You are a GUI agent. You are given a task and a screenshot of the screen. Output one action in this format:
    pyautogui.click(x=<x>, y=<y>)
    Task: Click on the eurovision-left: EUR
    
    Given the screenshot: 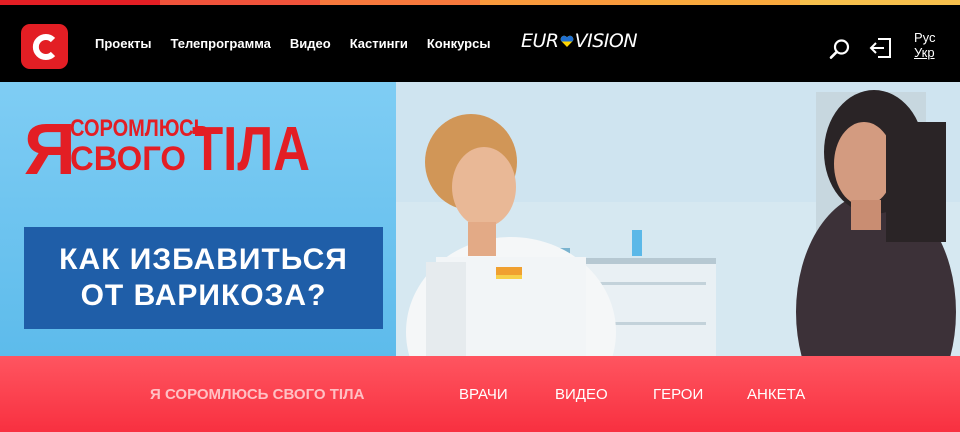 What is the action you would take?
    pyautogui.click(x=540, y=41)
    